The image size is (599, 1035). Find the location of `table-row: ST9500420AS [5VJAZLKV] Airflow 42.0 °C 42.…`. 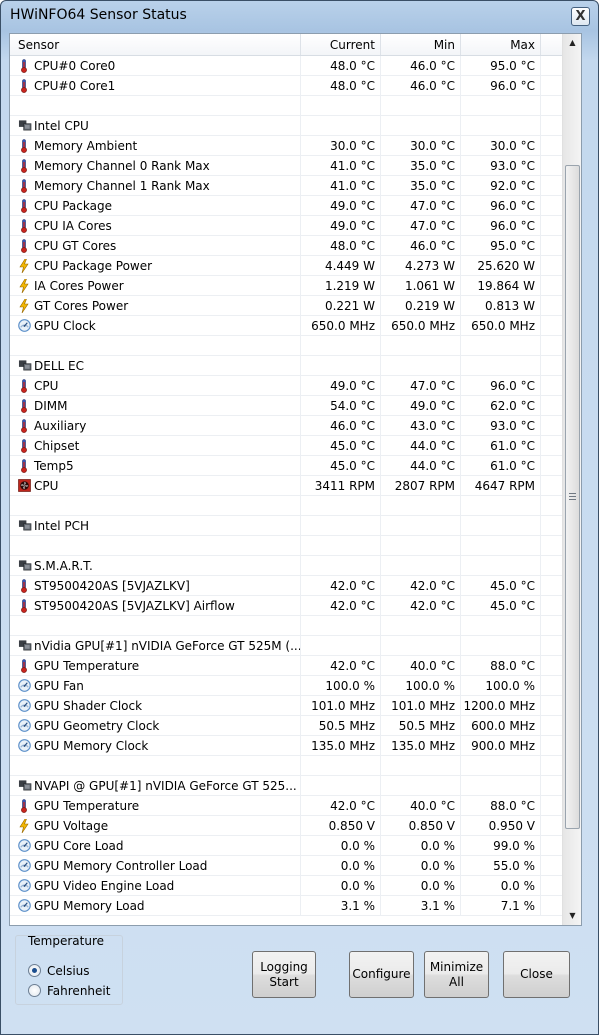

table-row: ST9500420AS [5VJAZLKV] Airflow 42.0 °C 42.… is located at coordinates (286, 606).